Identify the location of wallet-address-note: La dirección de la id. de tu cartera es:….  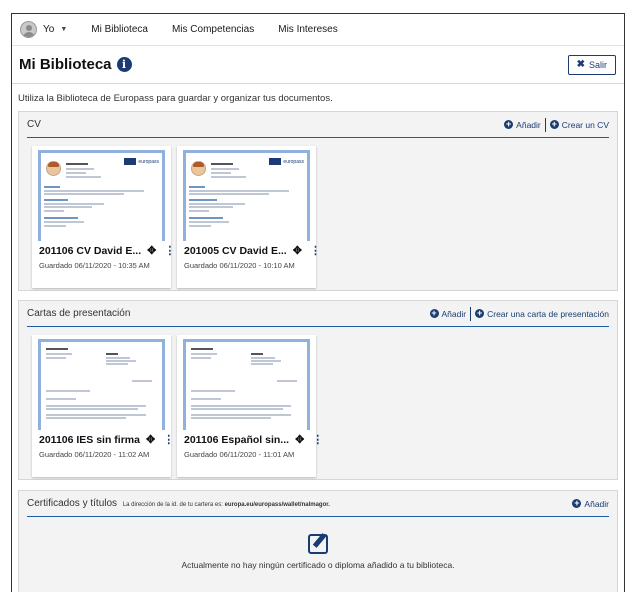
(226, 505).